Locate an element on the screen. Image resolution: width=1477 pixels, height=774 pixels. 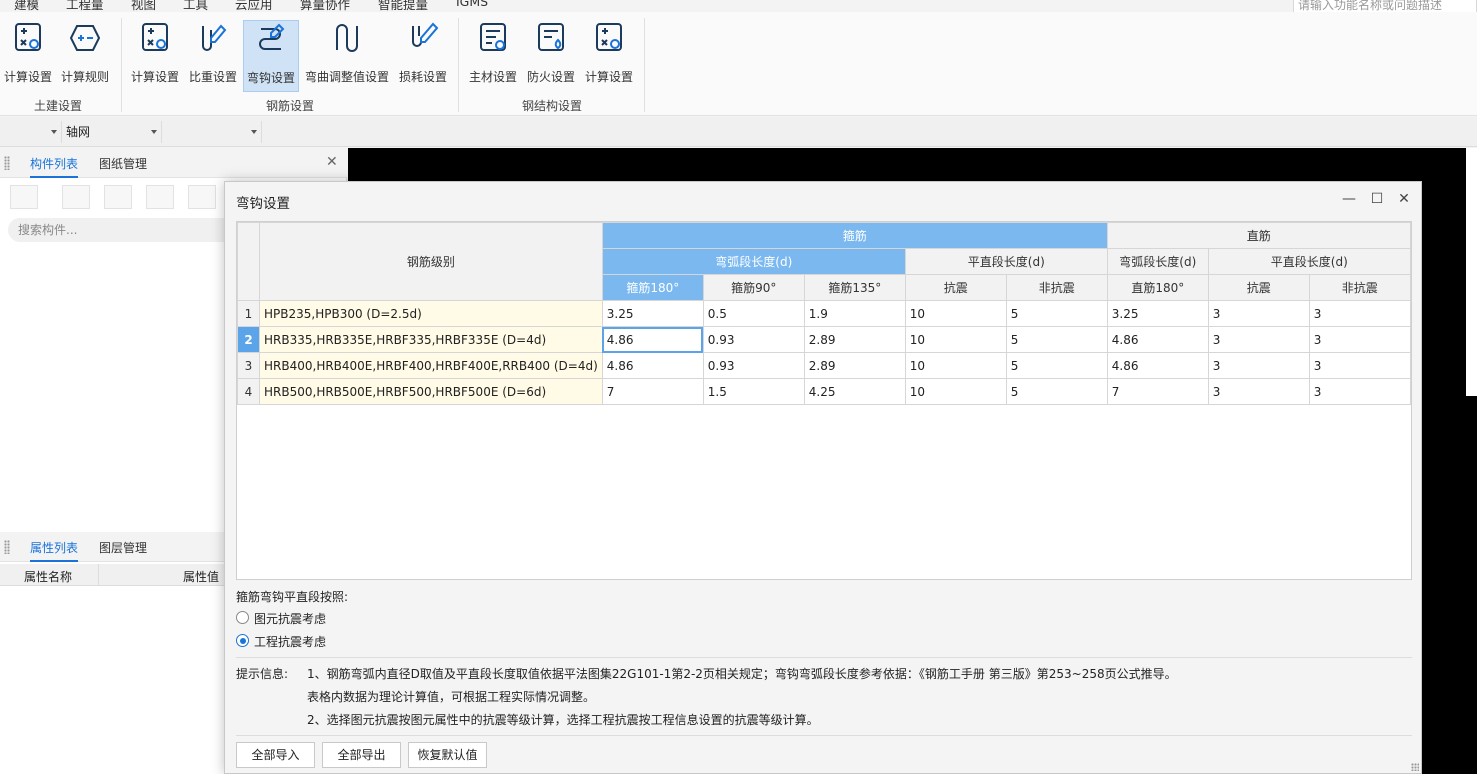
rebar-calc-settings-button: 计算设置 is located at coordinates (155, 56).